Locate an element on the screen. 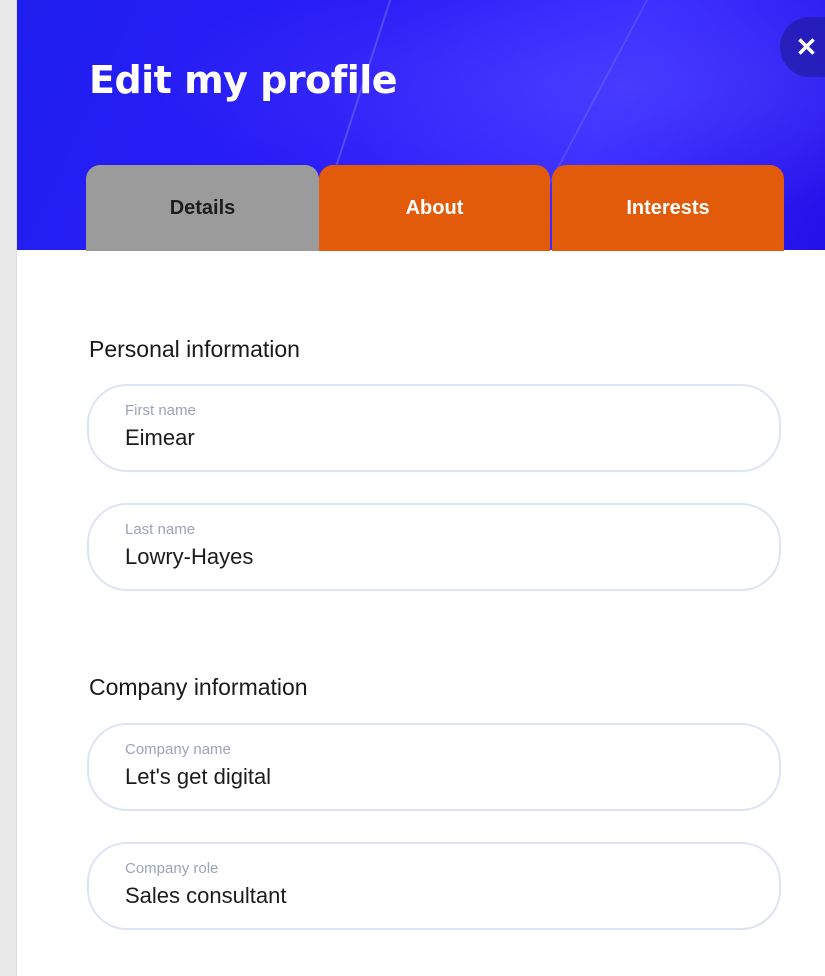 The height and width of the screenshot is (976, 825). first-name-field: First name is located at coordinates (434, 428).